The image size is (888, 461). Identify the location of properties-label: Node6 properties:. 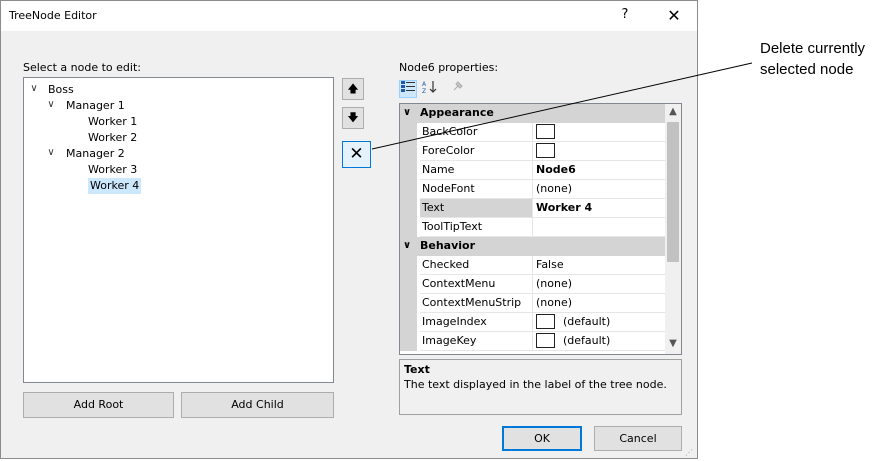
(449, 67).